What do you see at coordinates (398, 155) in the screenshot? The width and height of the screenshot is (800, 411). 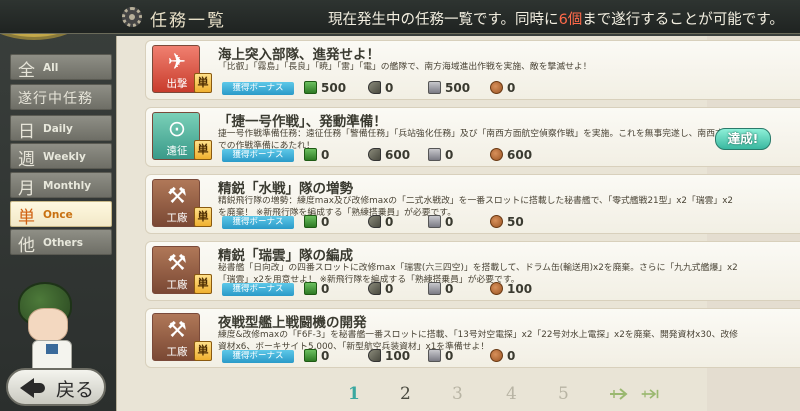 I see `reward-ammo-value: 600` at bounding box center [398, 155].